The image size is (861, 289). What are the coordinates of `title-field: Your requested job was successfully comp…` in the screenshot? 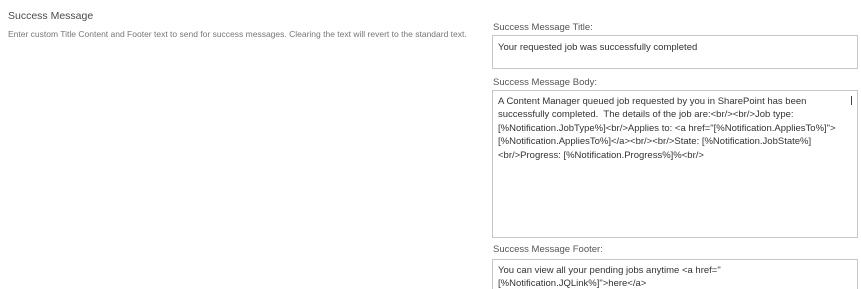 It's located at (675, 52).